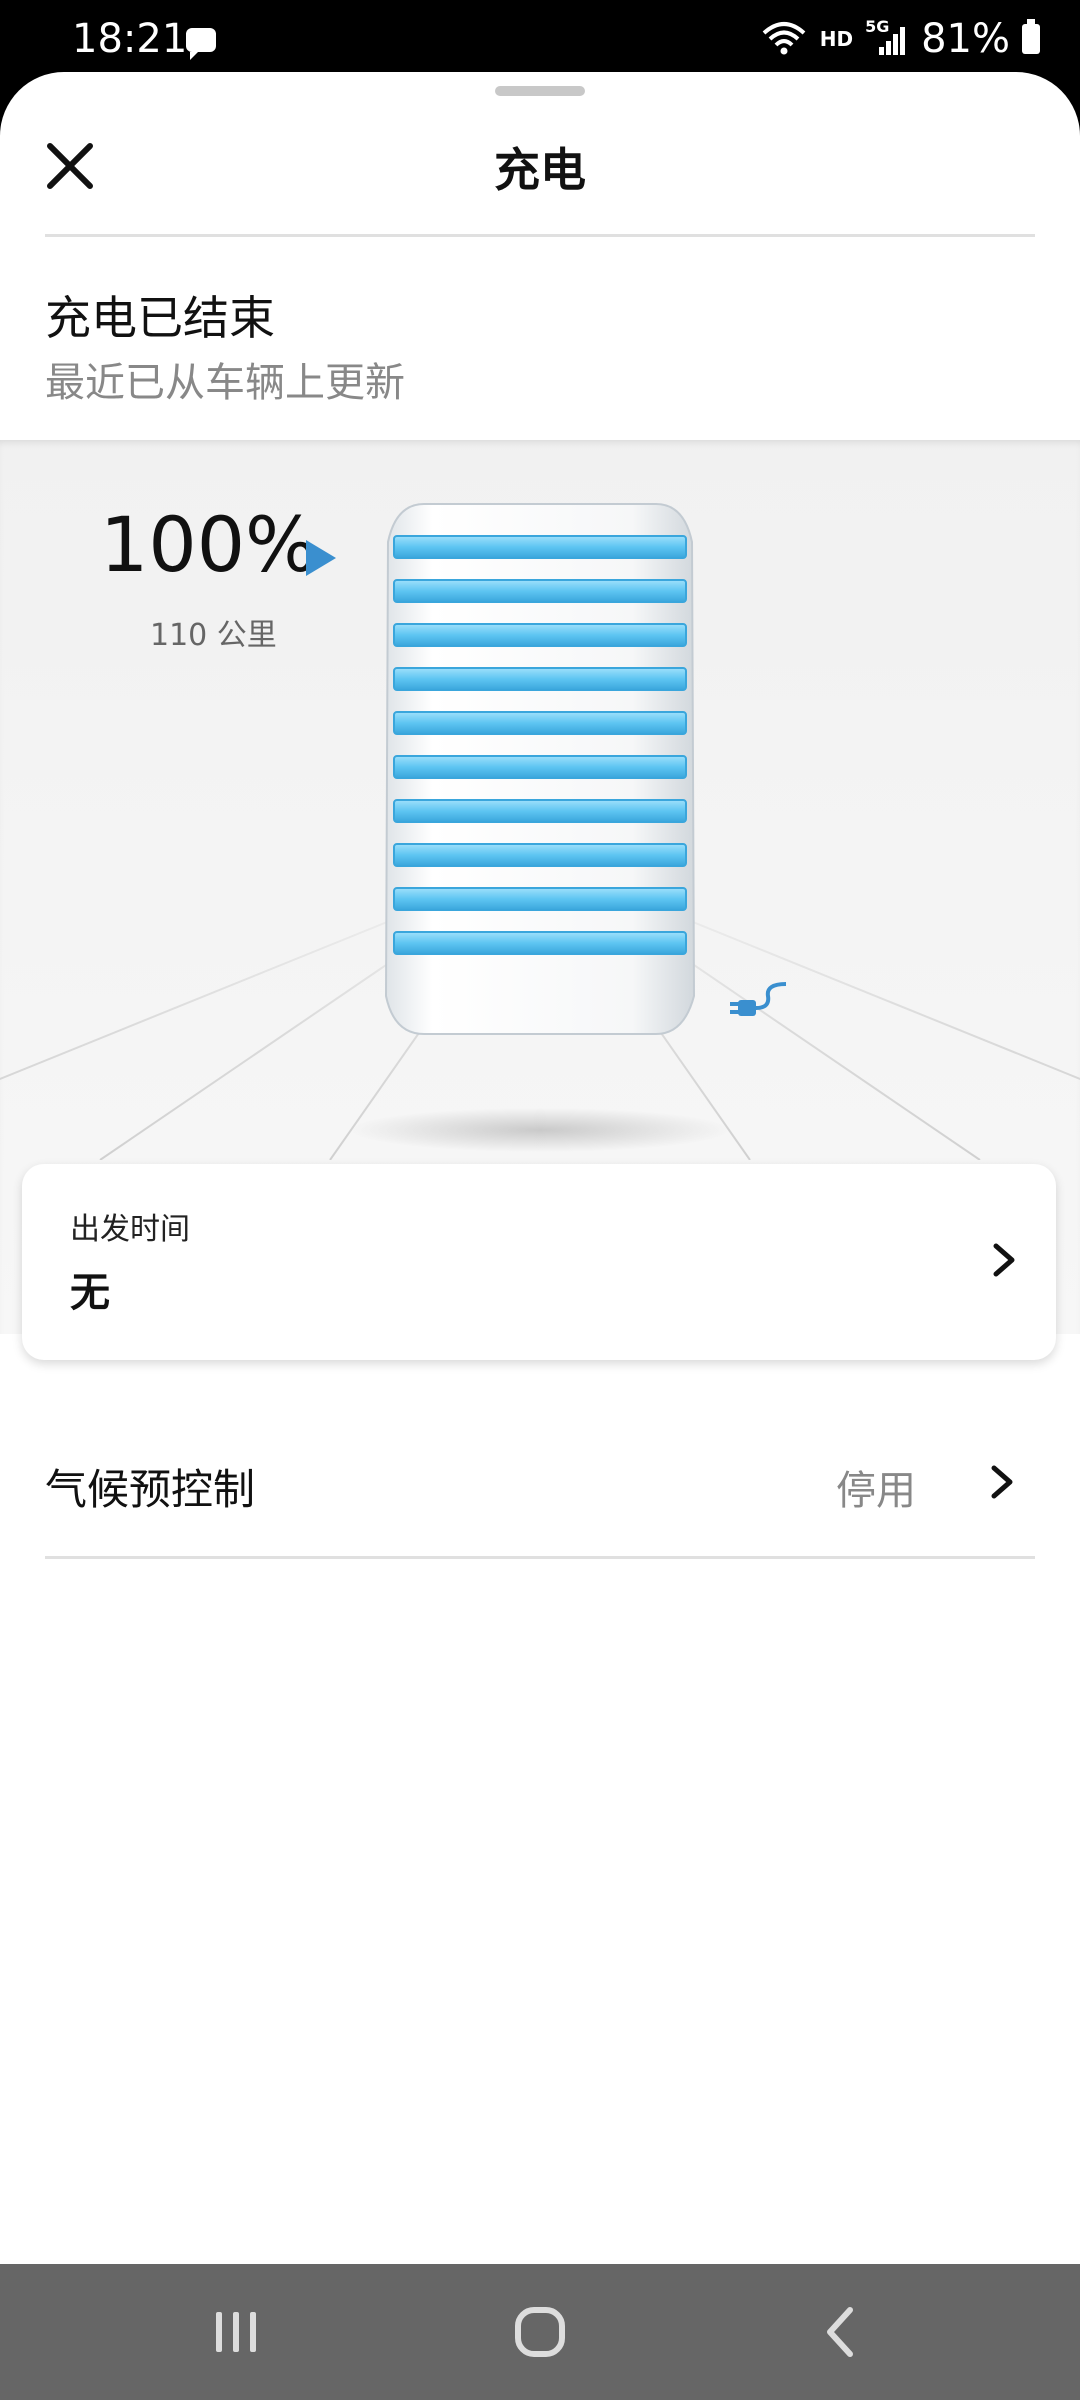  I want to click on climate-preconditioning-label: 气候预控制, so click(150, 1489).